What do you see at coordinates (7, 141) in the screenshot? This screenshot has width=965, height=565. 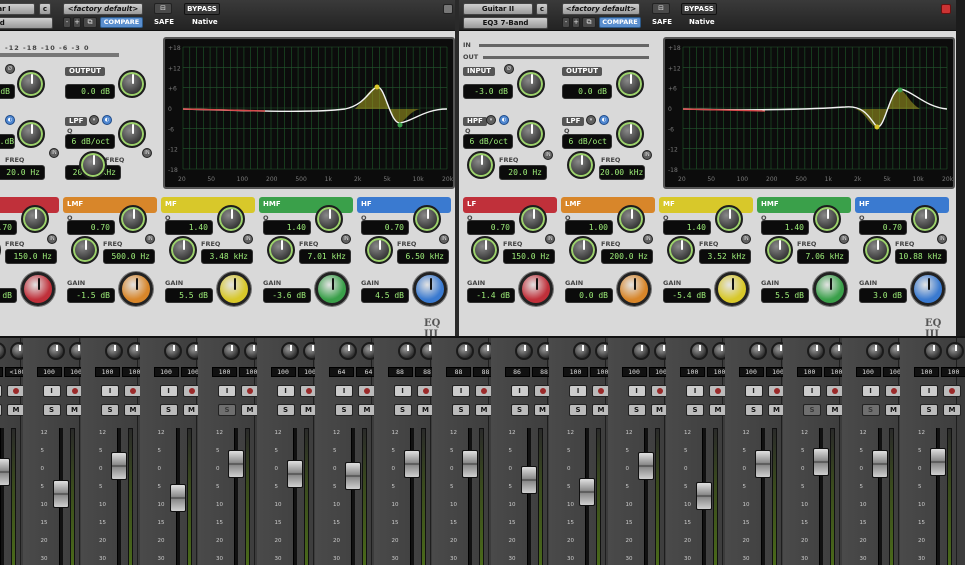 I see `hpf-slope-value: ...dB/oct` at bounding box center [7, 141].